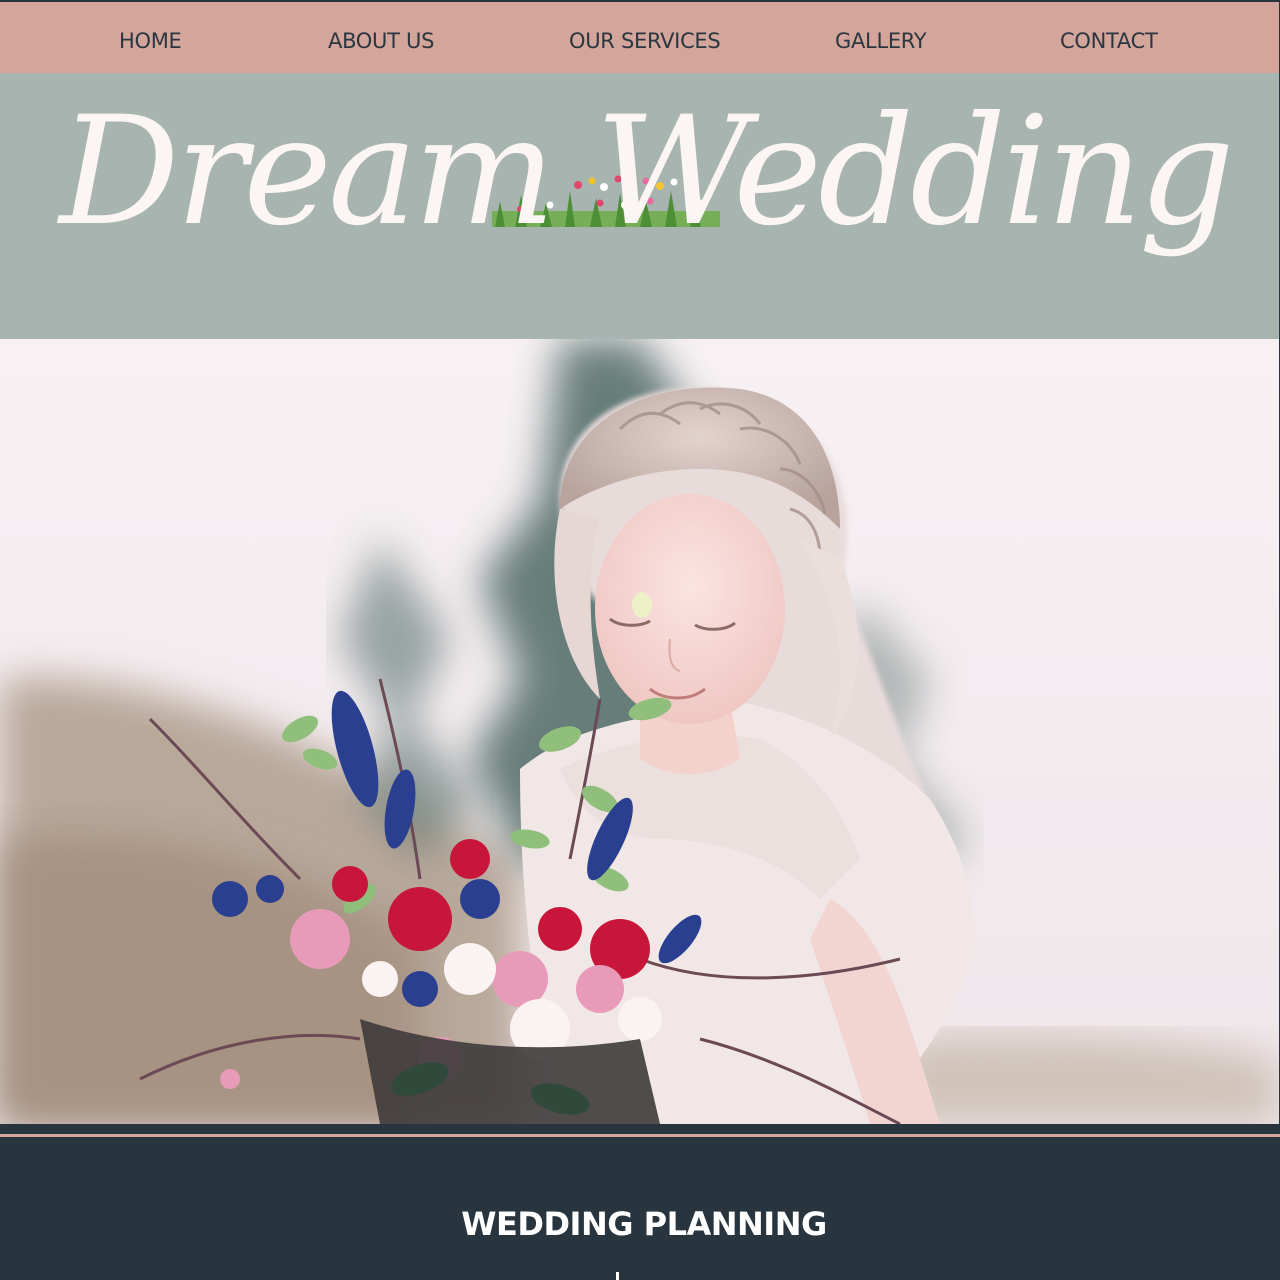 The image size is (1280, 1280). I want to click on nav-link-home: HOME, so click(150, 37).